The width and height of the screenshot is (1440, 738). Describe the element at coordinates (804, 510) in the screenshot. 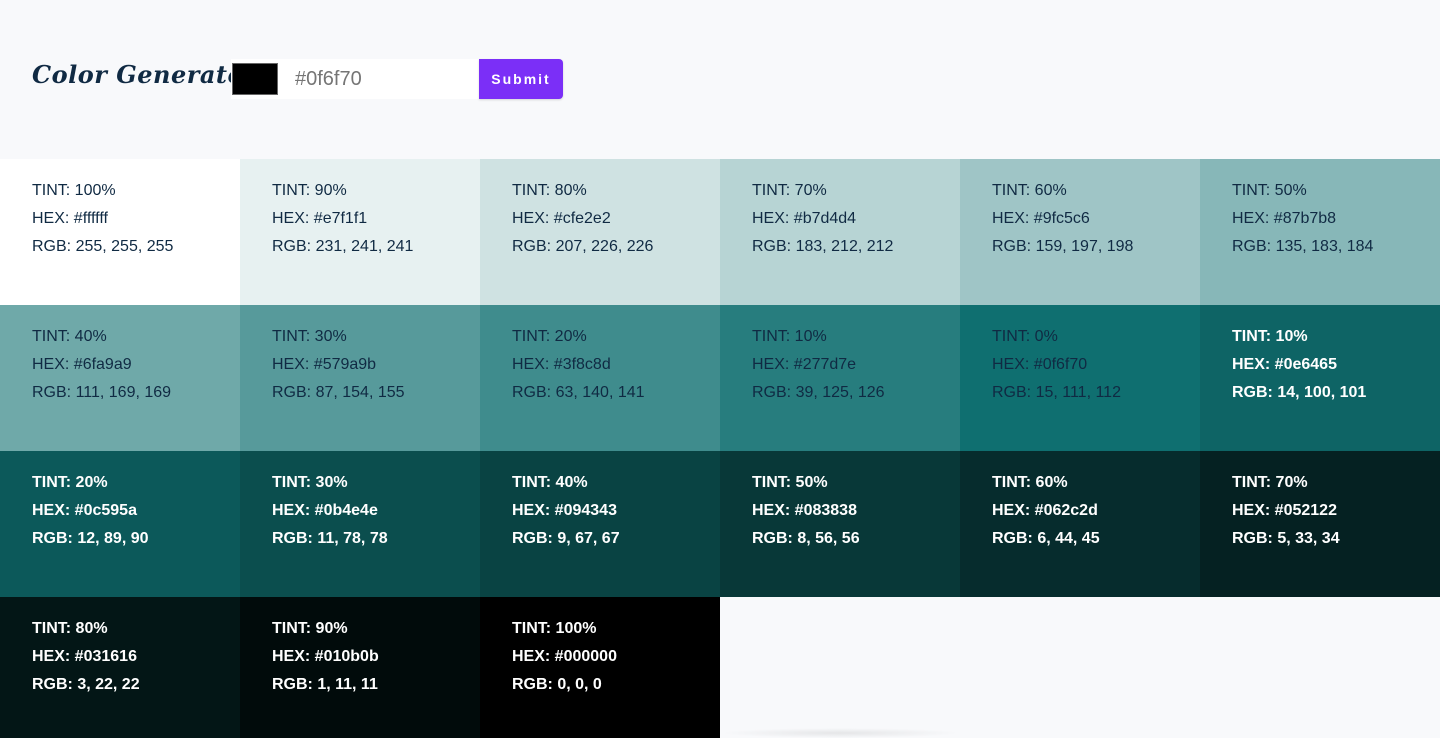

I see `tile-hex-label: HEX: #083838` at that location.